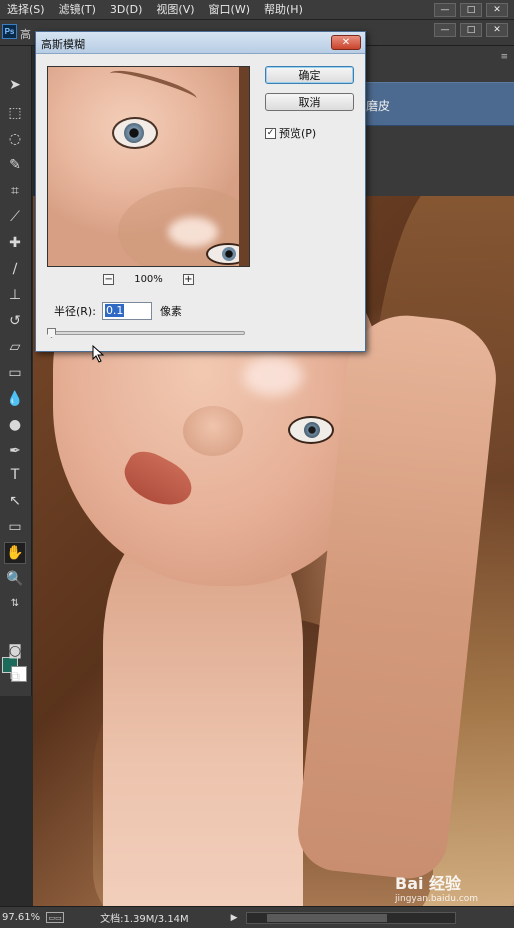 Image resolution: width=514 pixels, height=928 pixels. Describe the element at coordinates (77, 10) in the screenshot. I see `menu-filter: 滤镜(T)` at that location.